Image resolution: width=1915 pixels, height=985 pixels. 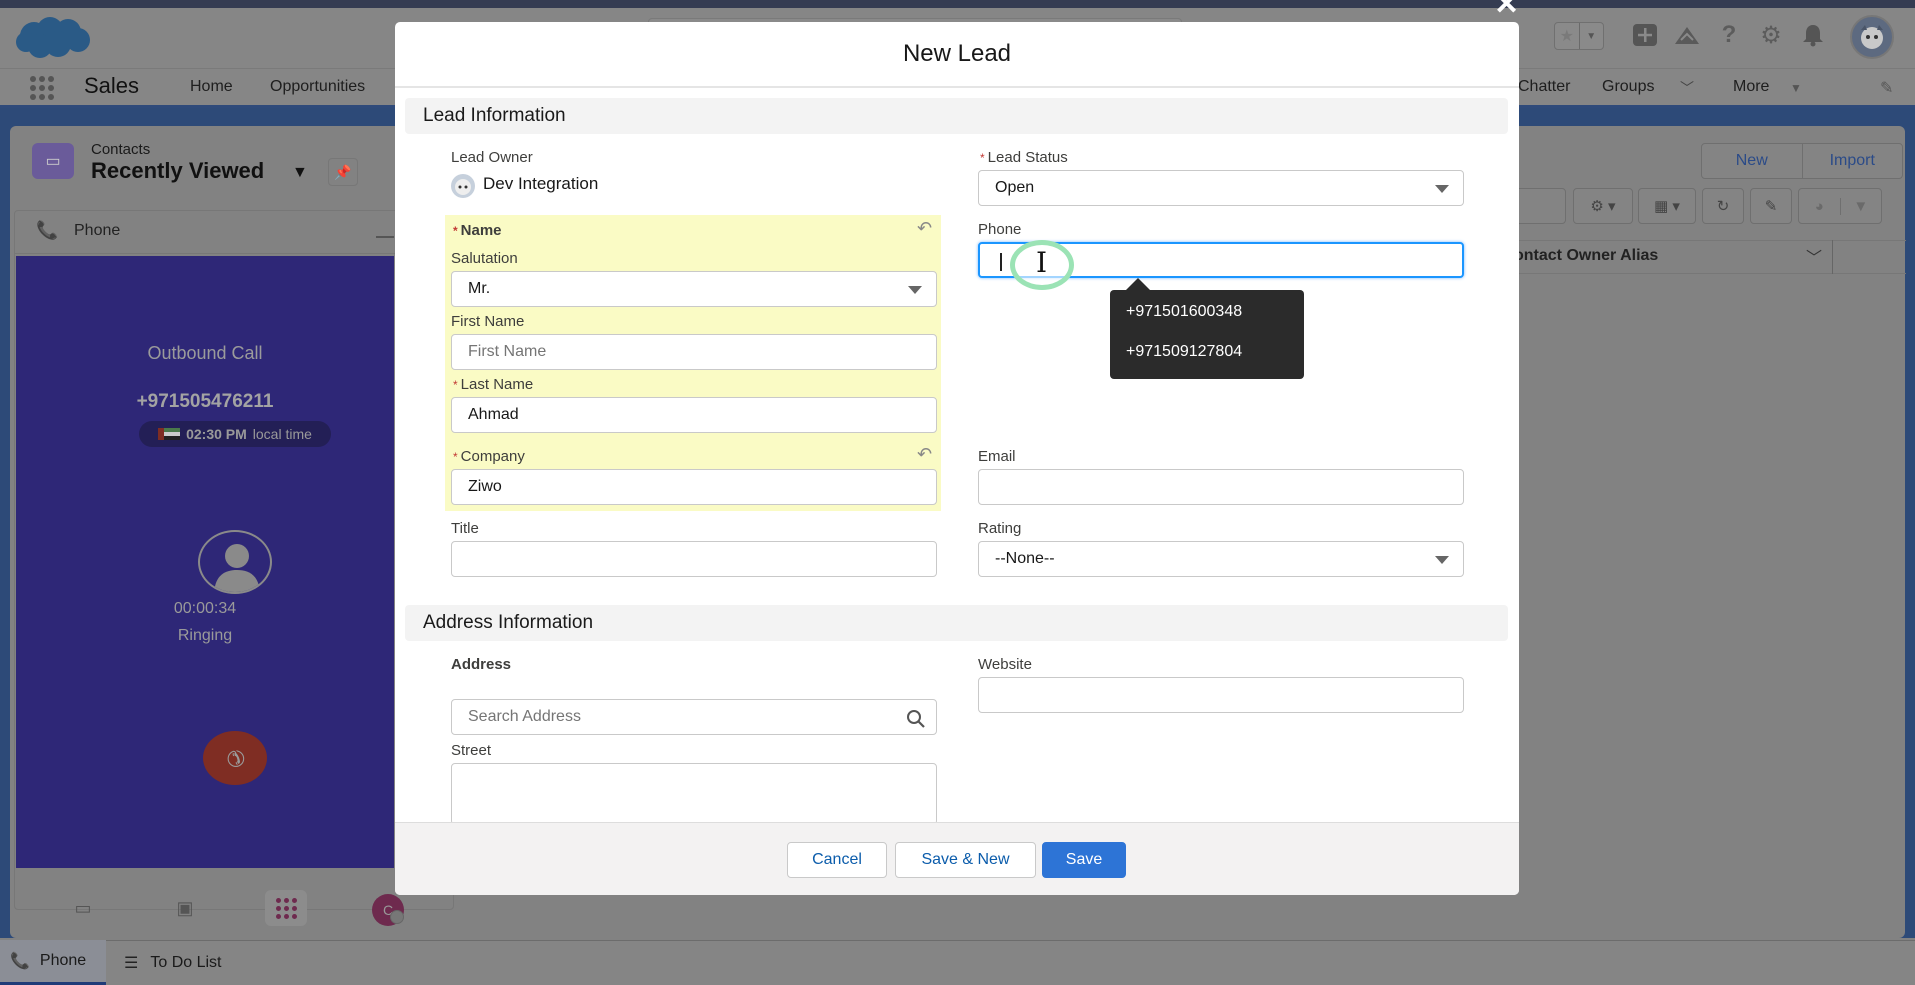 I want to click on ibeam-cursor-icon: I, so click(x=1042, y=262).